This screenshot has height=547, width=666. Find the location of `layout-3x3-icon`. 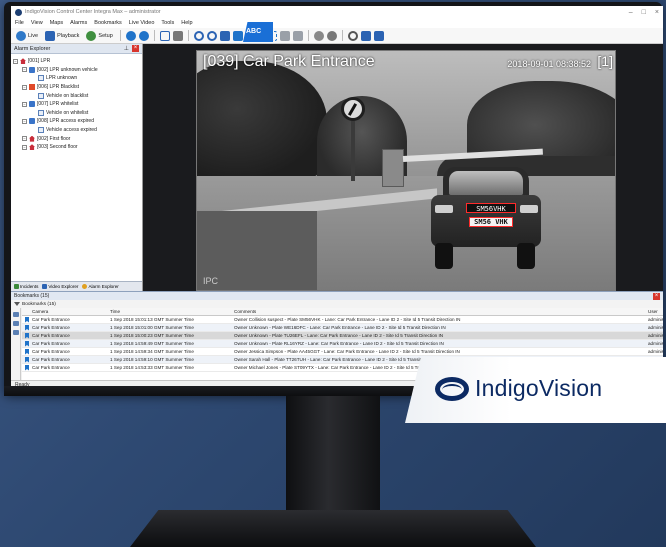

layout-3x3-icon is located at coordinates (297, 35).